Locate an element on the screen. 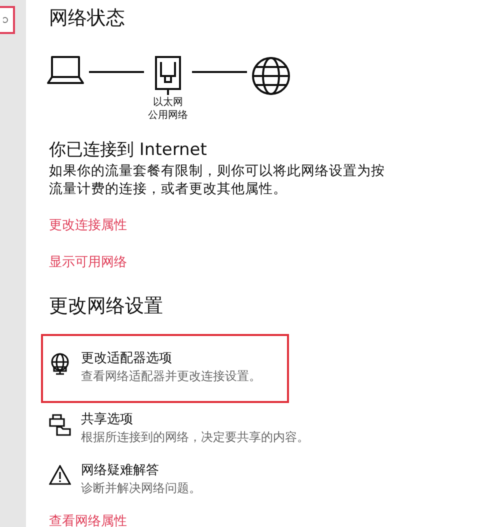 The height and width of the screenshot is (527, 500). settings-option: 网络疑难解答 诊断并解决网络问题。 is located at coordinates (165, 485).